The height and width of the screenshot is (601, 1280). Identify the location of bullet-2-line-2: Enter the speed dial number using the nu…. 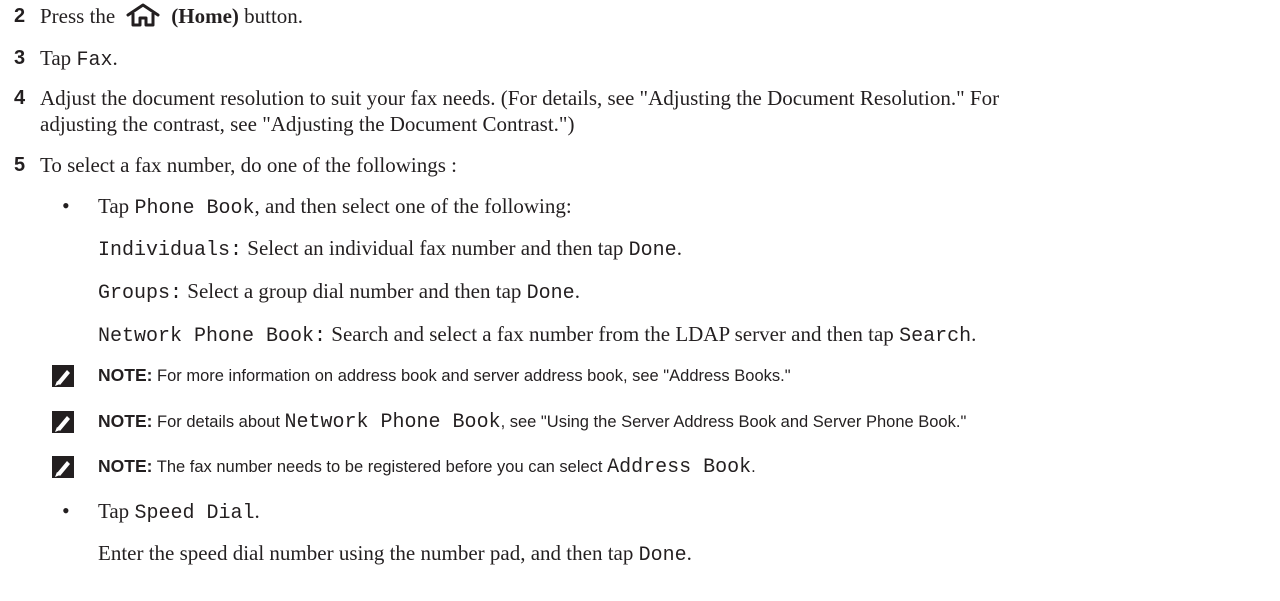
(395, 554).